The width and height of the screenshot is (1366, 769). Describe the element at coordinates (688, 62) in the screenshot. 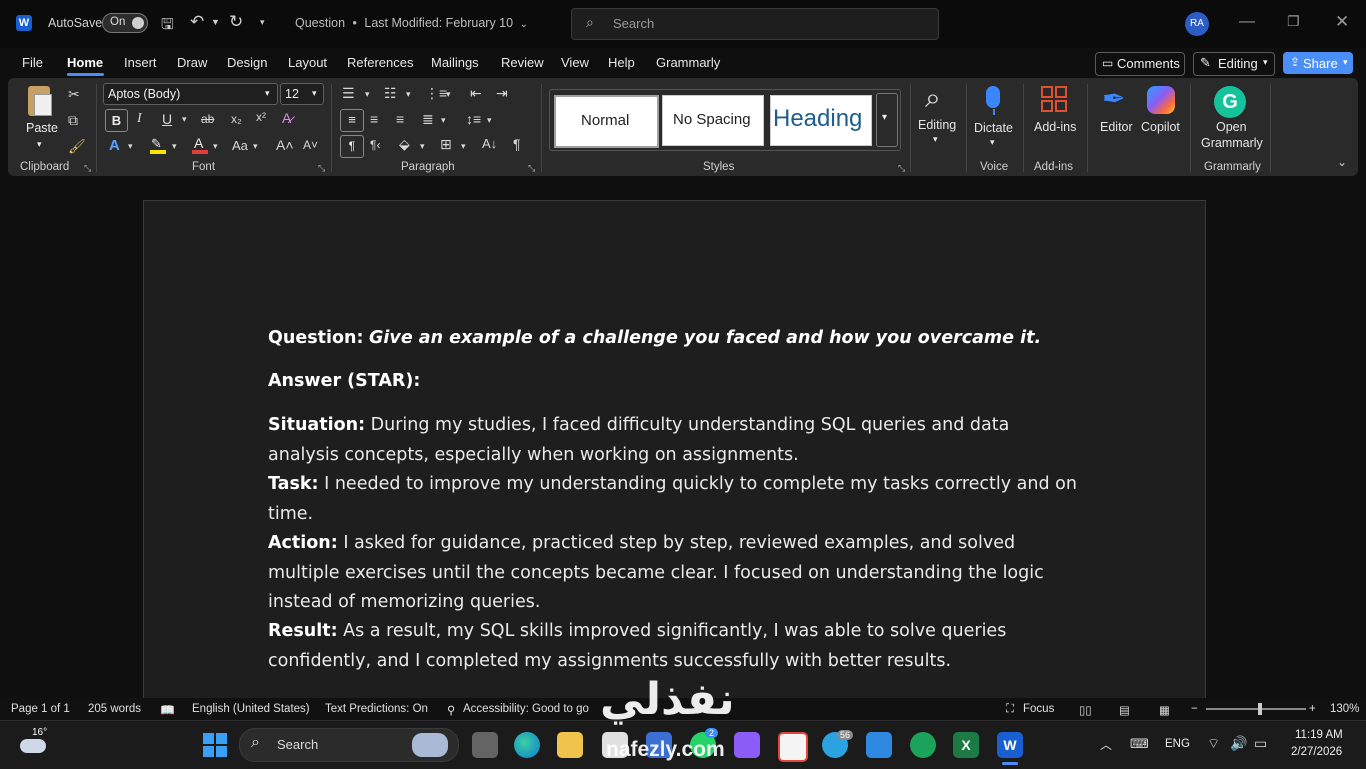

I see `tab-grammarly: Grammarly` at that location.